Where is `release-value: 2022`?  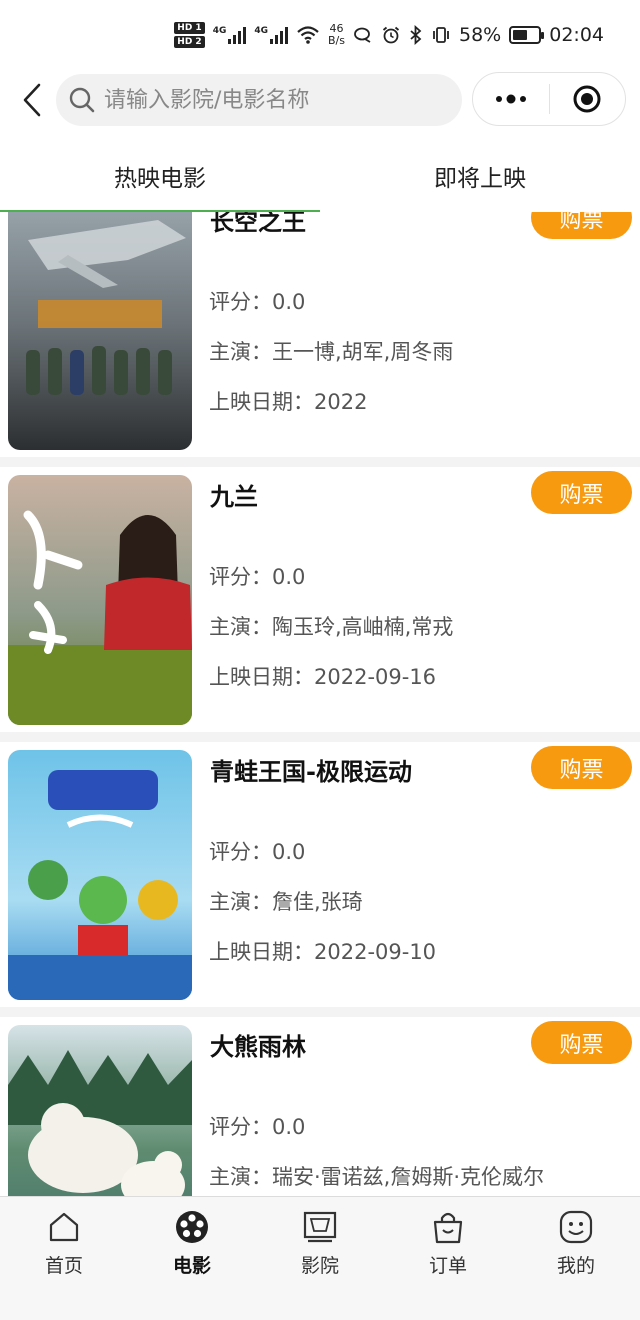 release-value: 2022 is located at coordinates (341, 402).